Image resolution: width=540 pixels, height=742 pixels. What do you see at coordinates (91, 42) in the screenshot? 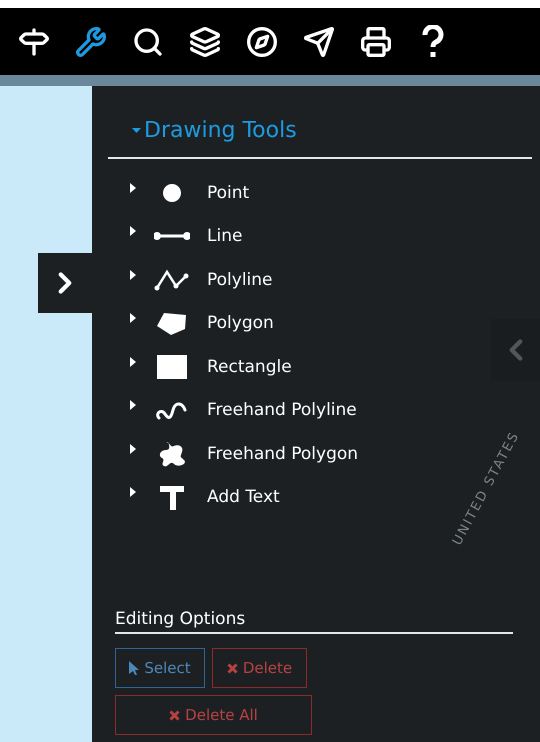
I see `wrench-icon` at bounding box center [91, 42].